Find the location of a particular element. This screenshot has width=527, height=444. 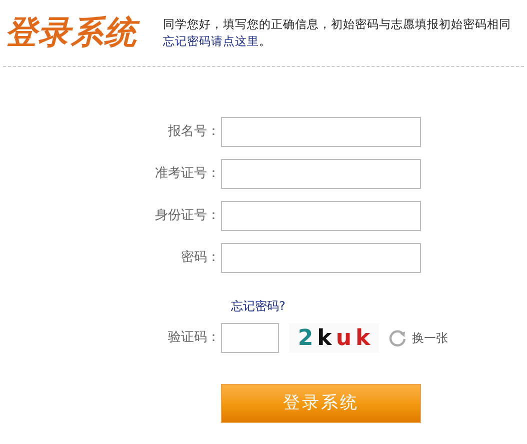

field-label: 准考证号： is located at coordinates (187, 174).